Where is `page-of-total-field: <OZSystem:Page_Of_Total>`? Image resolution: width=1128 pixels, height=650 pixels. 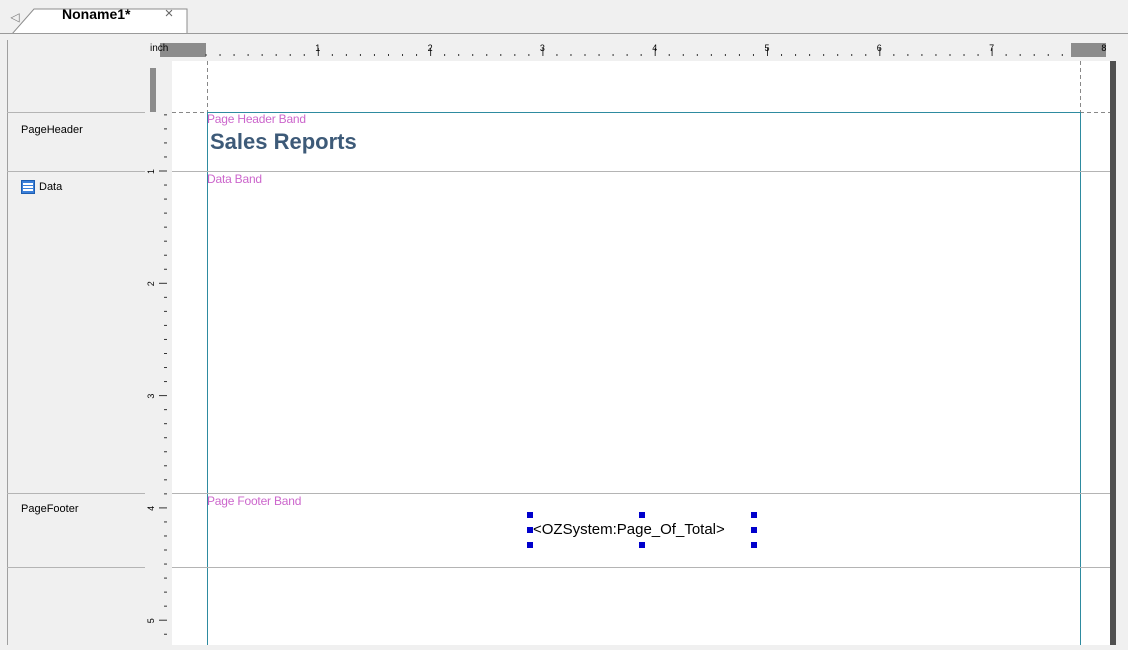
page-of-total-field: <OZSystem:Page_Of_Total> is located at coordinates (629, 529).